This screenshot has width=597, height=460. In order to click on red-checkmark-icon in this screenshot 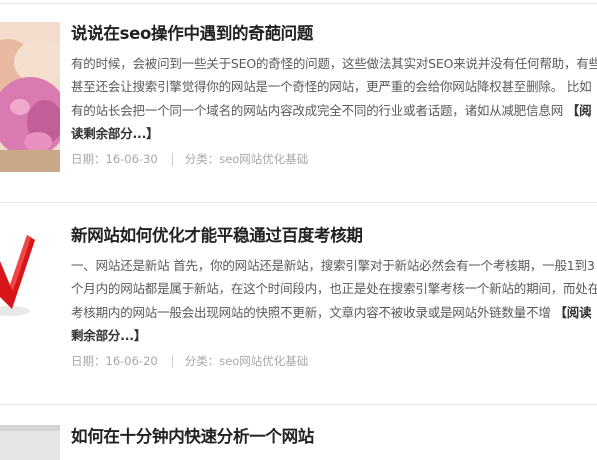, I will do `click(30, 298)`.